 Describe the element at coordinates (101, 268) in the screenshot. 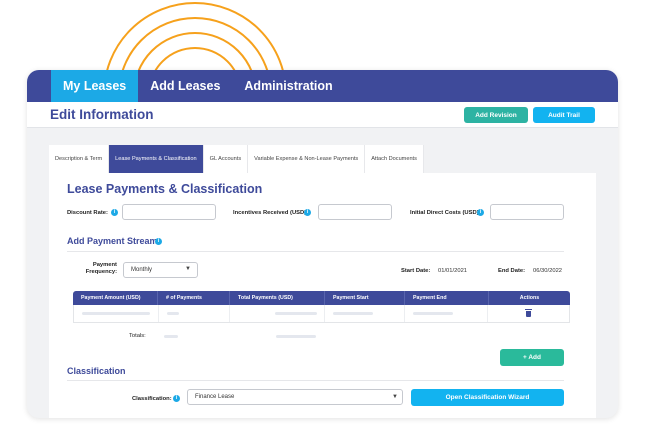

I see `payment-frequency-label: Payment Frequency:` at that location.